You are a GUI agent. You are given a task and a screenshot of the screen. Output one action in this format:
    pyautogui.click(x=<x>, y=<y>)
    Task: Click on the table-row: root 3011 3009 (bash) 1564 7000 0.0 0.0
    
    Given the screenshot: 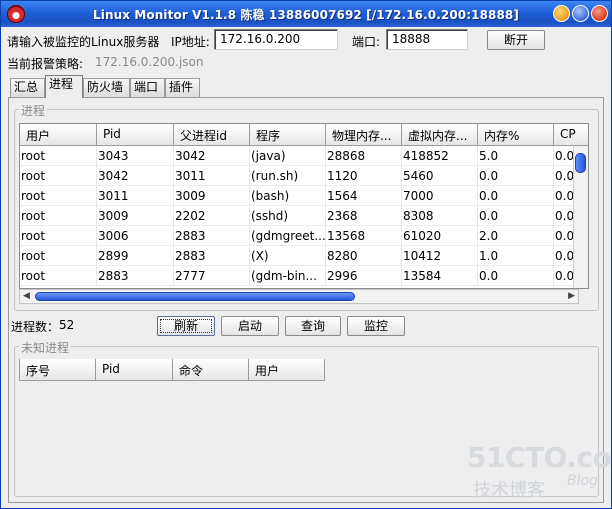 What is the action you would take?
    pyautogui.click(x=304, y=196)
    